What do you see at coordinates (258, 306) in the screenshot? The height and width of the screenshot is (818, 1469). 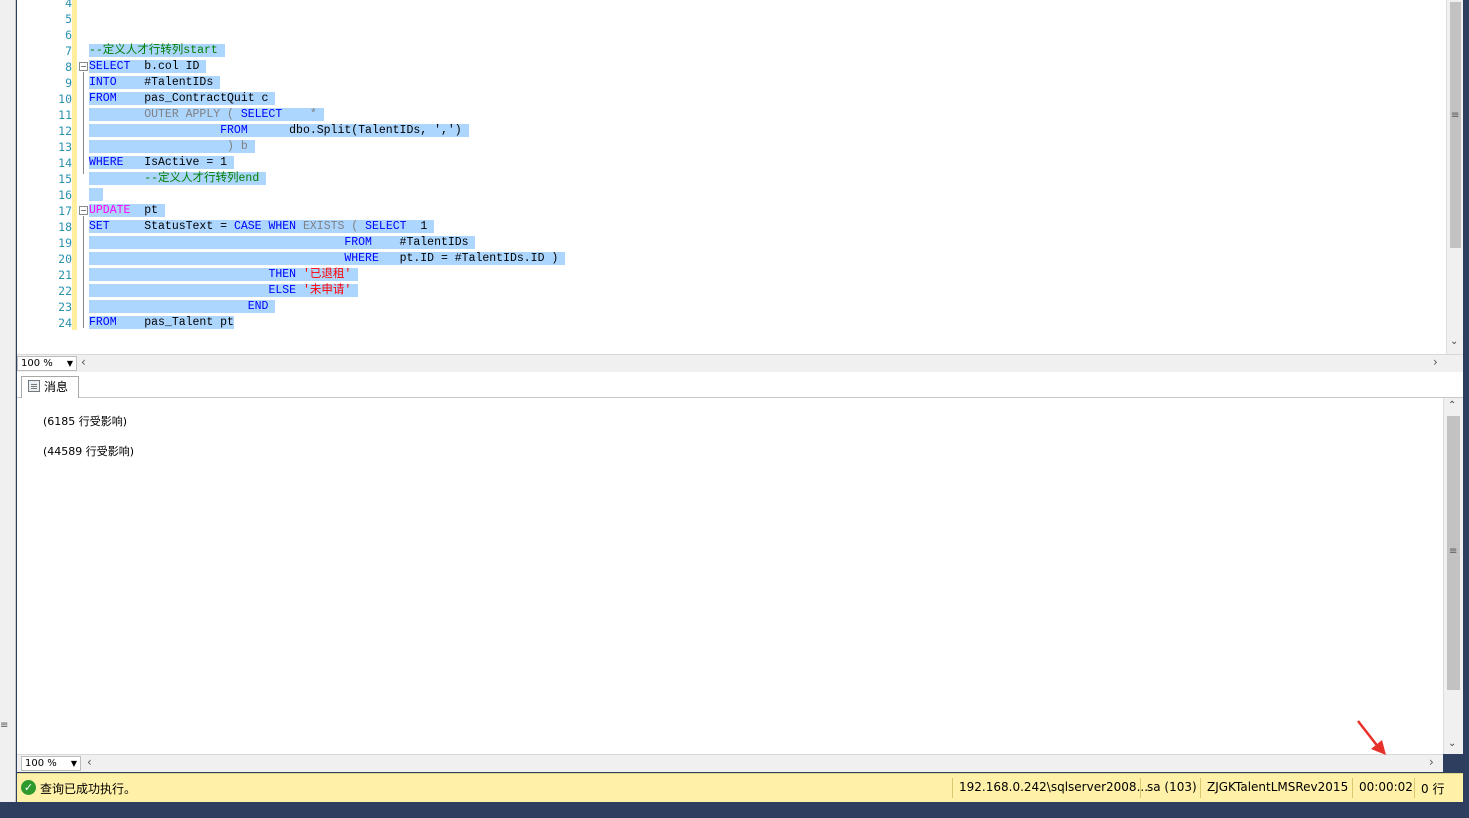 I see `code-keyword: END` at bounding box center [258, 306].